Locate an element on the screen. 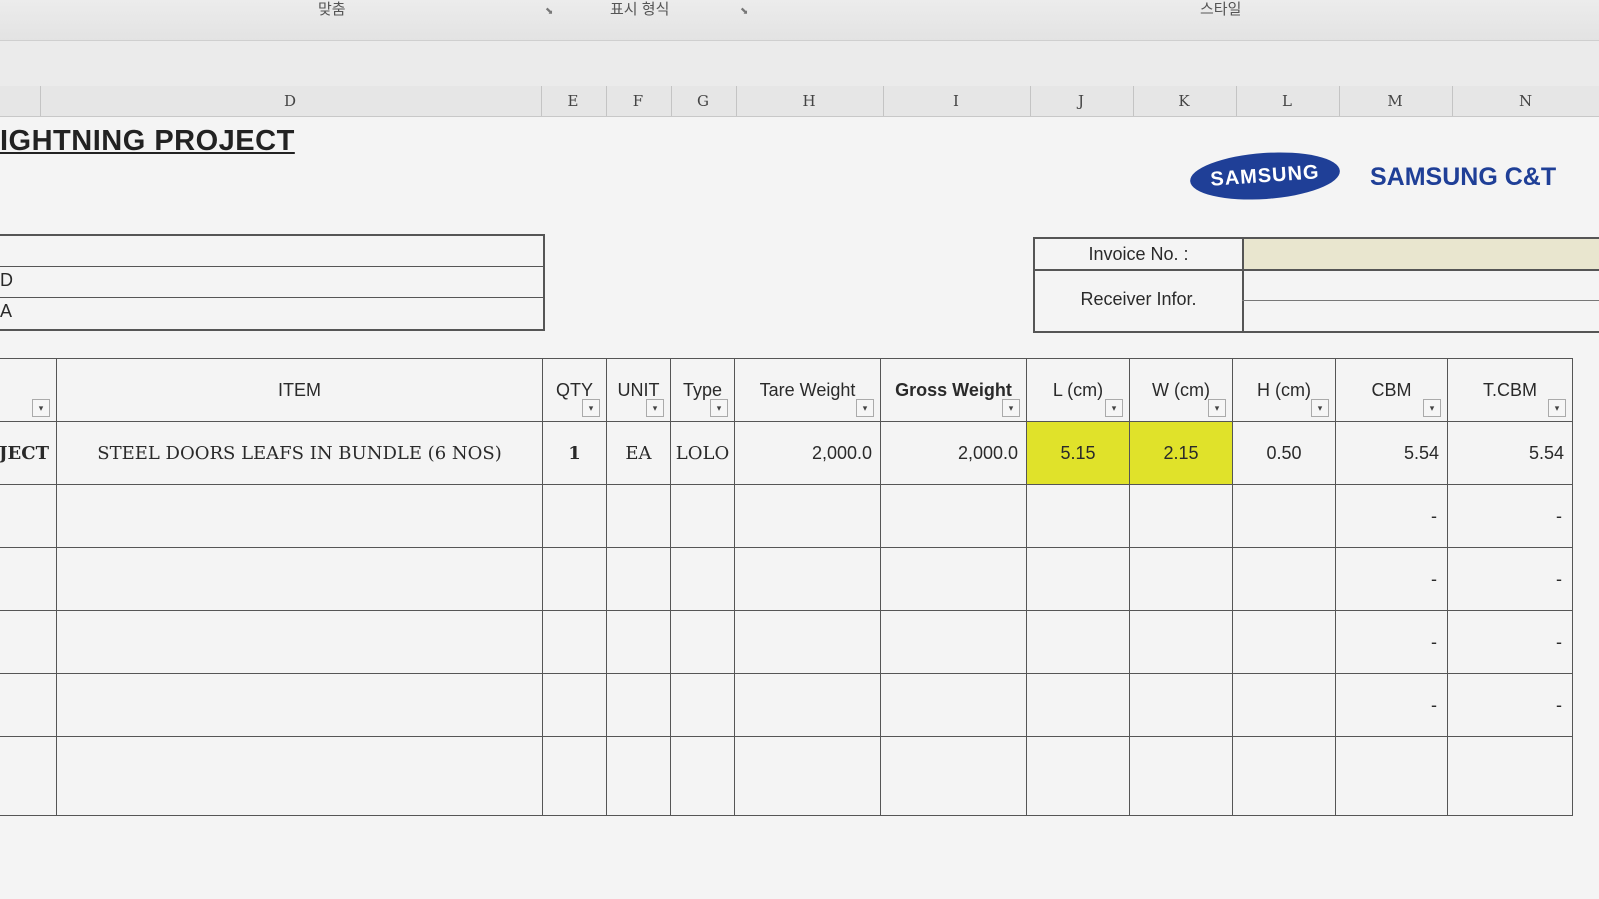 This screenshot has height=899, width=1599. shipper-info-box: D A is located at coordinates (272, 282).